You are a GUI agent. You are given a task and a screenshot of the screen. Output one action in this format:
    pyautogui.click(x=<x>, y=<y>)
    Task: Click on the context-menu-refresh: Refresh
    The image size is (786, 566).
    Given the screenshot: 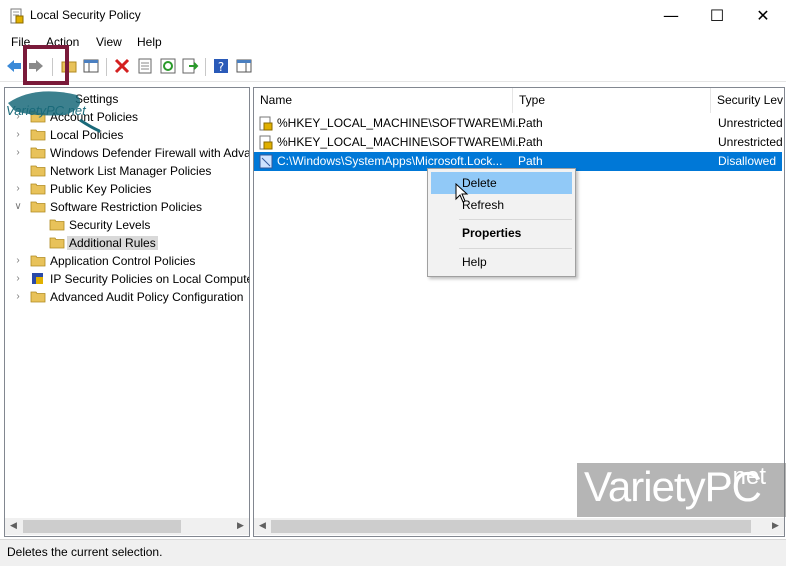 What is the action you would take?
    pyautogui.click(x=501, y=205)
    